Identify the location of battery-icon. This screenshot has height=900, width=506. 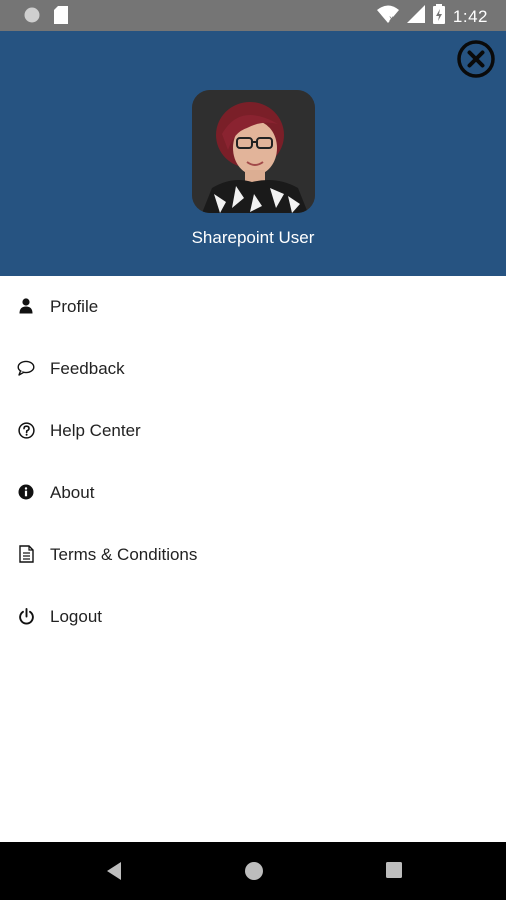
(438, 16).